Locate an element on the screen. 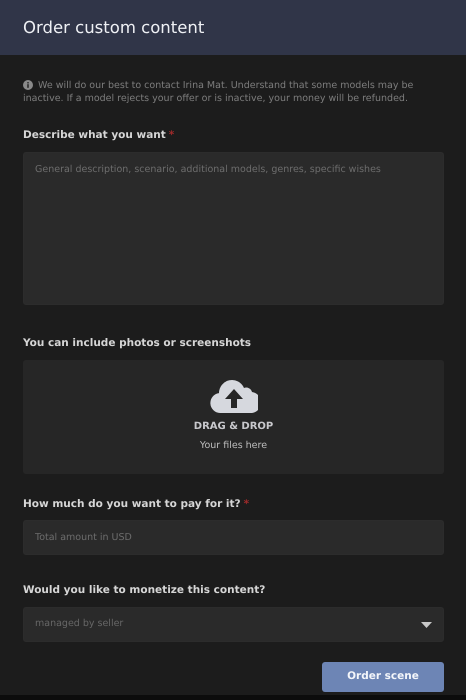 This screenshot has height=700, width=466. order-button: Order scene is located at coordinates (383, 677).